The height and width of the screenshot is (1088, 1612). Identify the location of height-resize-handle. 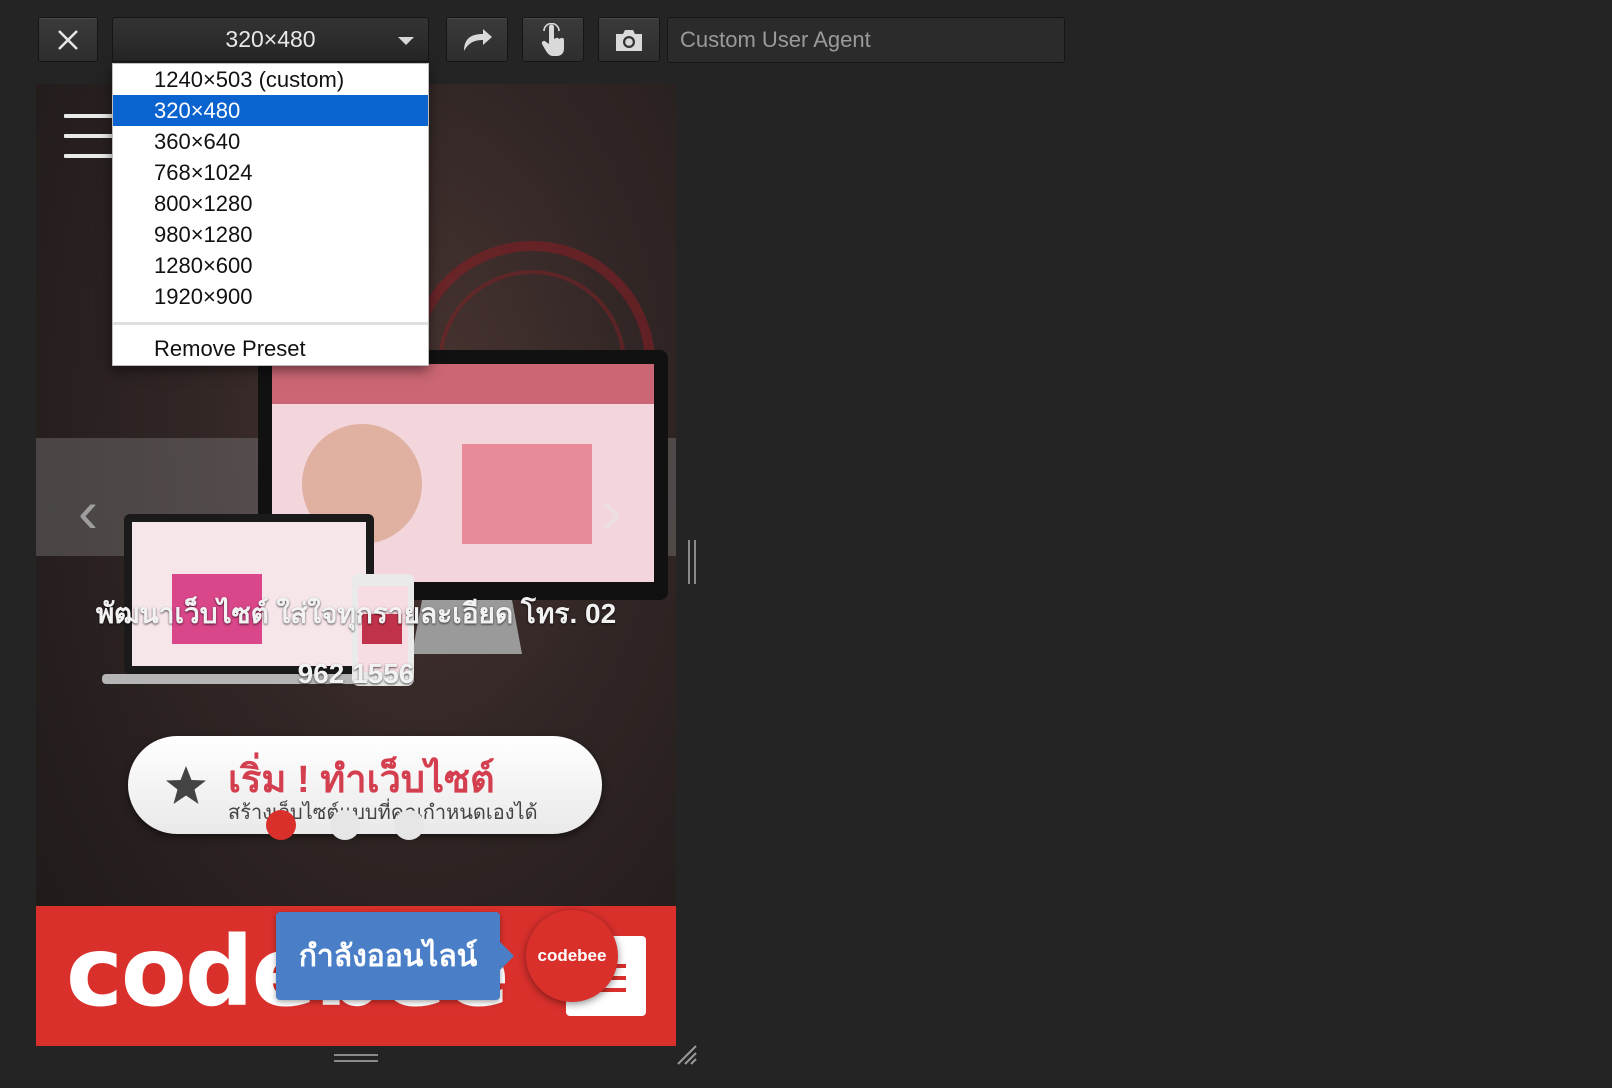
(356, 1058).